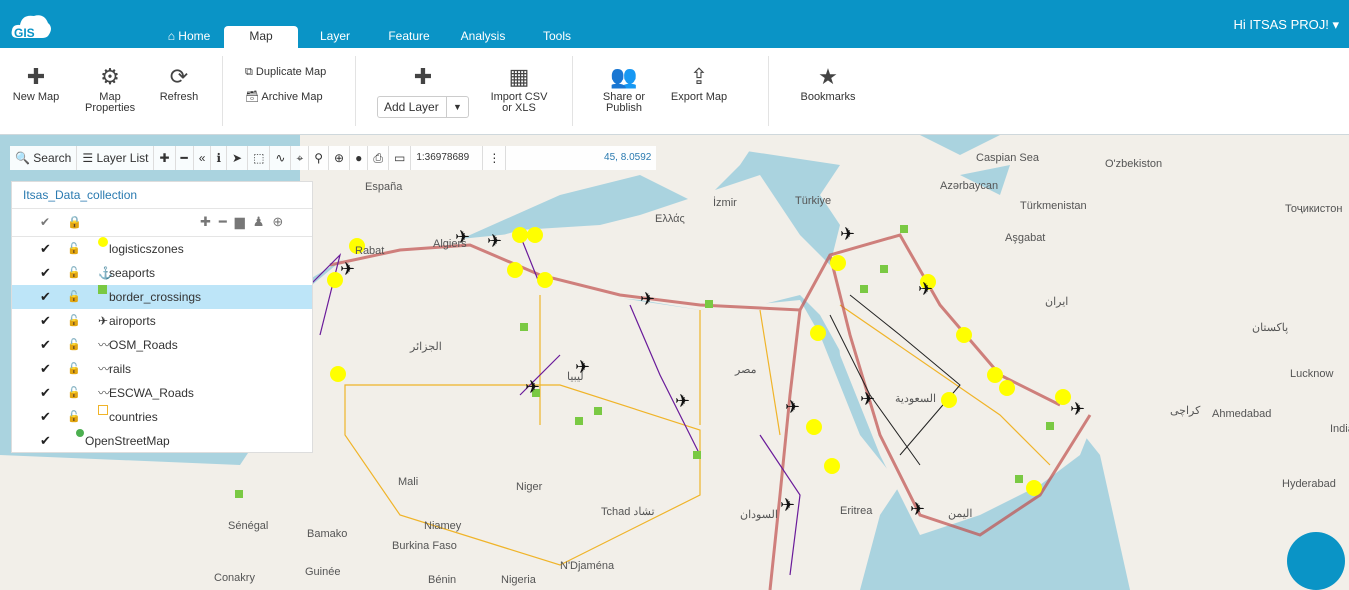 The width and height of the screenshot is (1349, 590). What do you see at coordinates (319, 158) in the screenshot?
I see `street-view-icon: ⚲` at bounding box center [319, 158].